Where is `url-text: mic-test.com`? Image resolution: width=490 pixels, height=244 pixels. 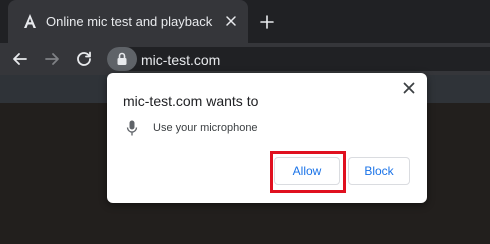 url-text: mic-test.com is located at coordinates (181, 60).